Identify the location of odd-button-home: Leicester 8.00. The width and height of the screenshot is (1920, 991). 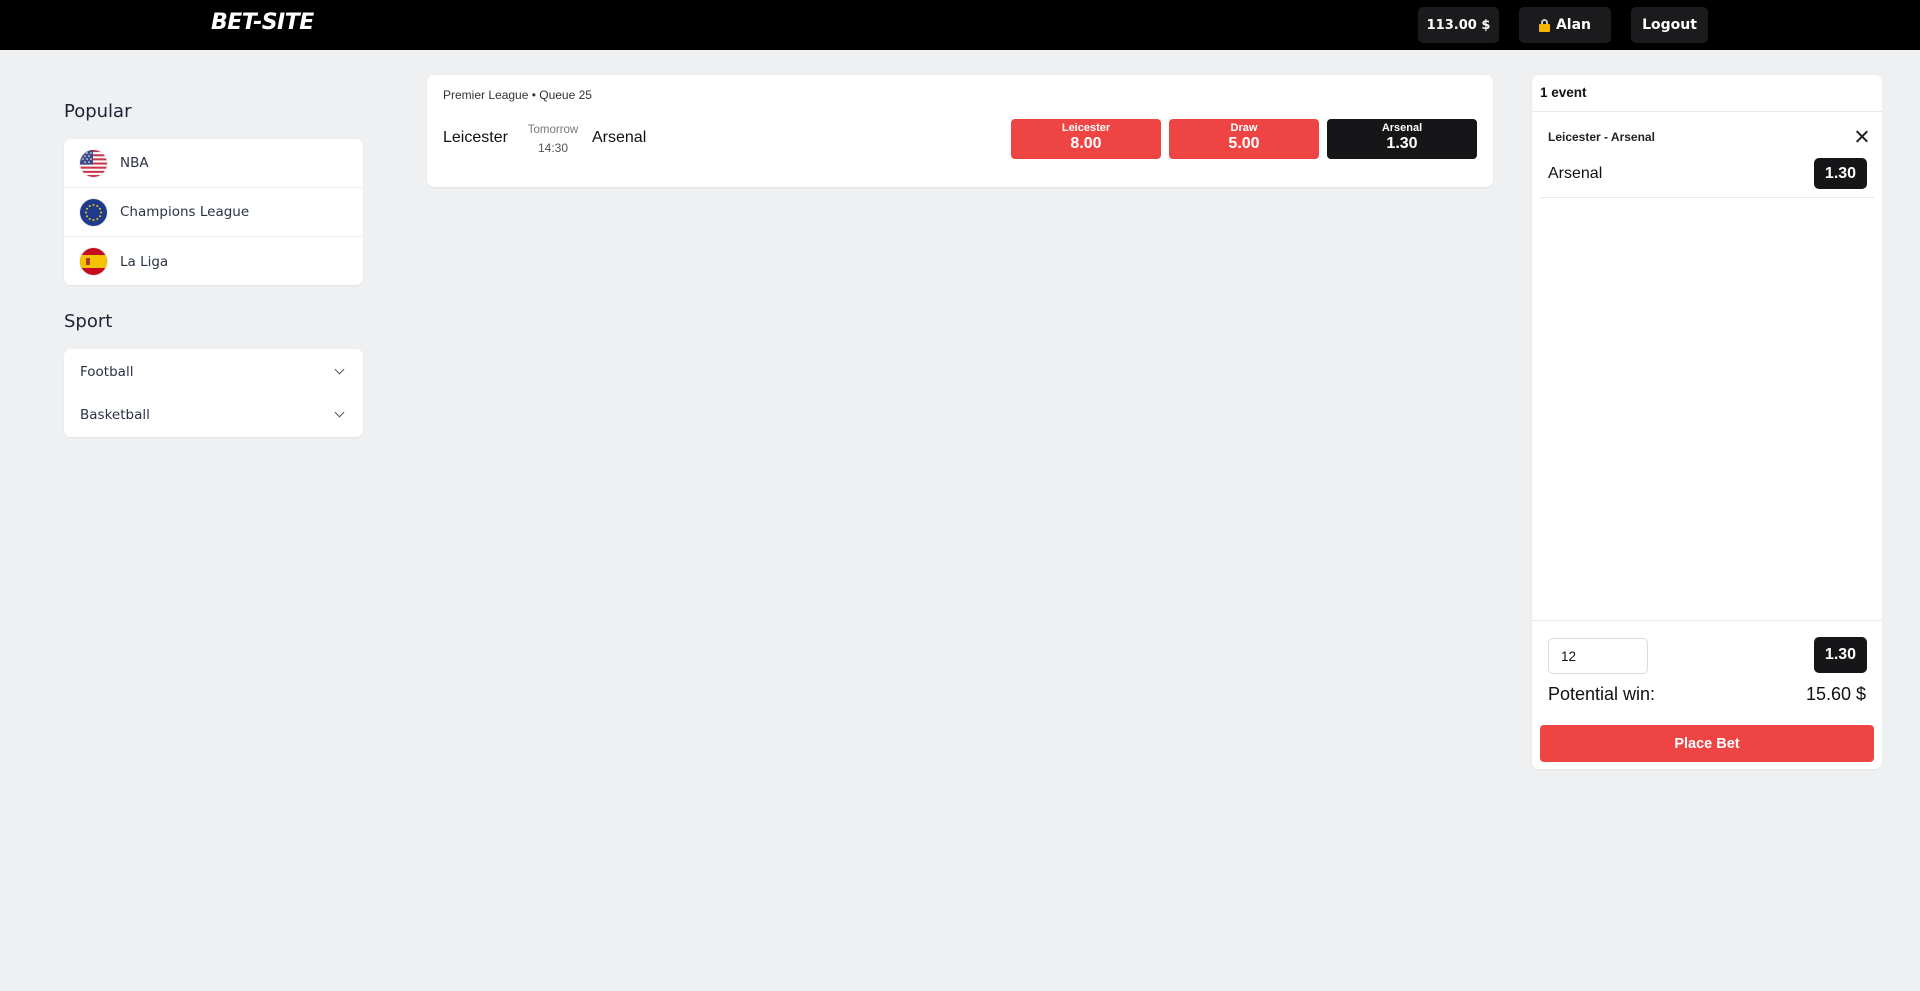
(1086, 139).